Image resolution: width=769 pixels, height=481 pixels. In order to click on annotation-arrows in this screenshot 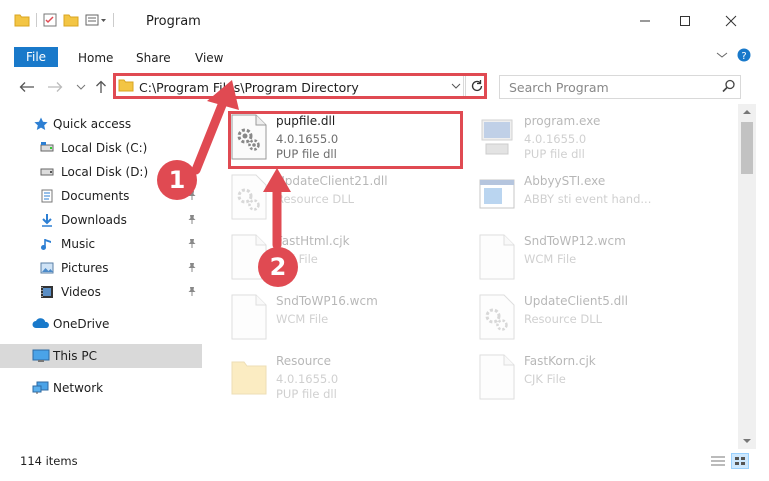, I will do `click(241, 165)`.